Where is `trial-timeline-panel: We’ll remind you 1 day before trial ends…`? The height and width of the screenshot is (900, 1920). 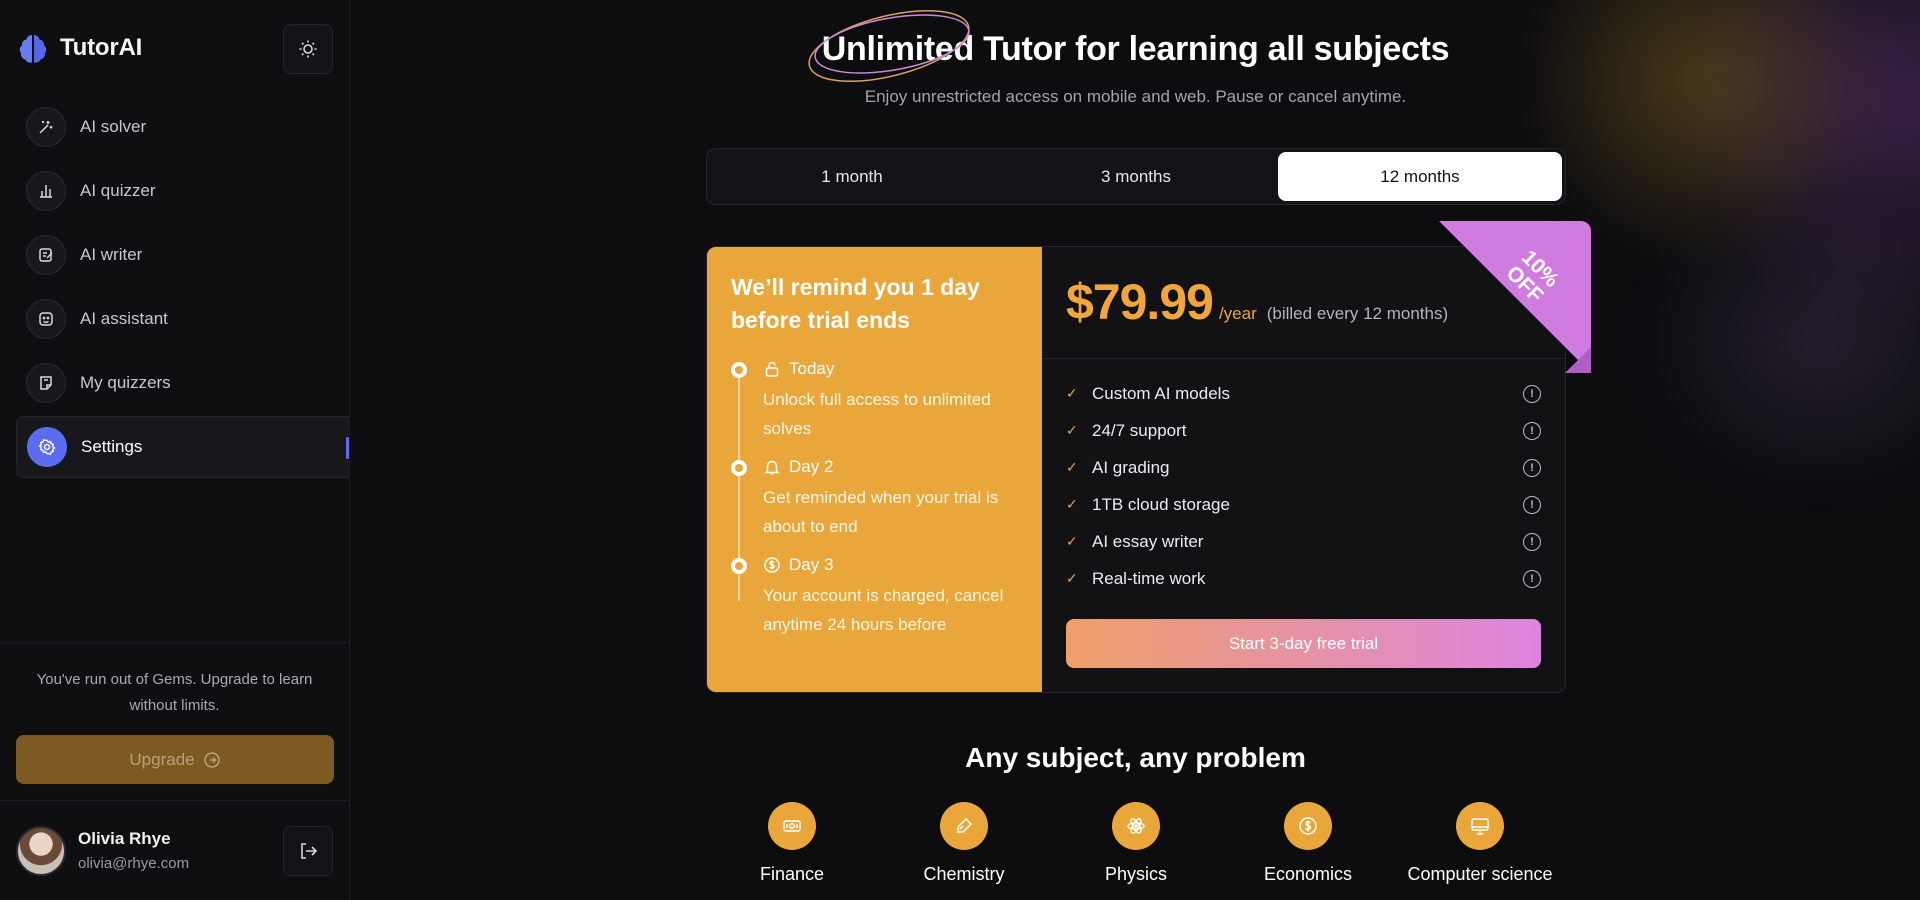 trial-timeline-panel: We’ll remind you 1 day before trial ends… is located at coordinates (874, 469).